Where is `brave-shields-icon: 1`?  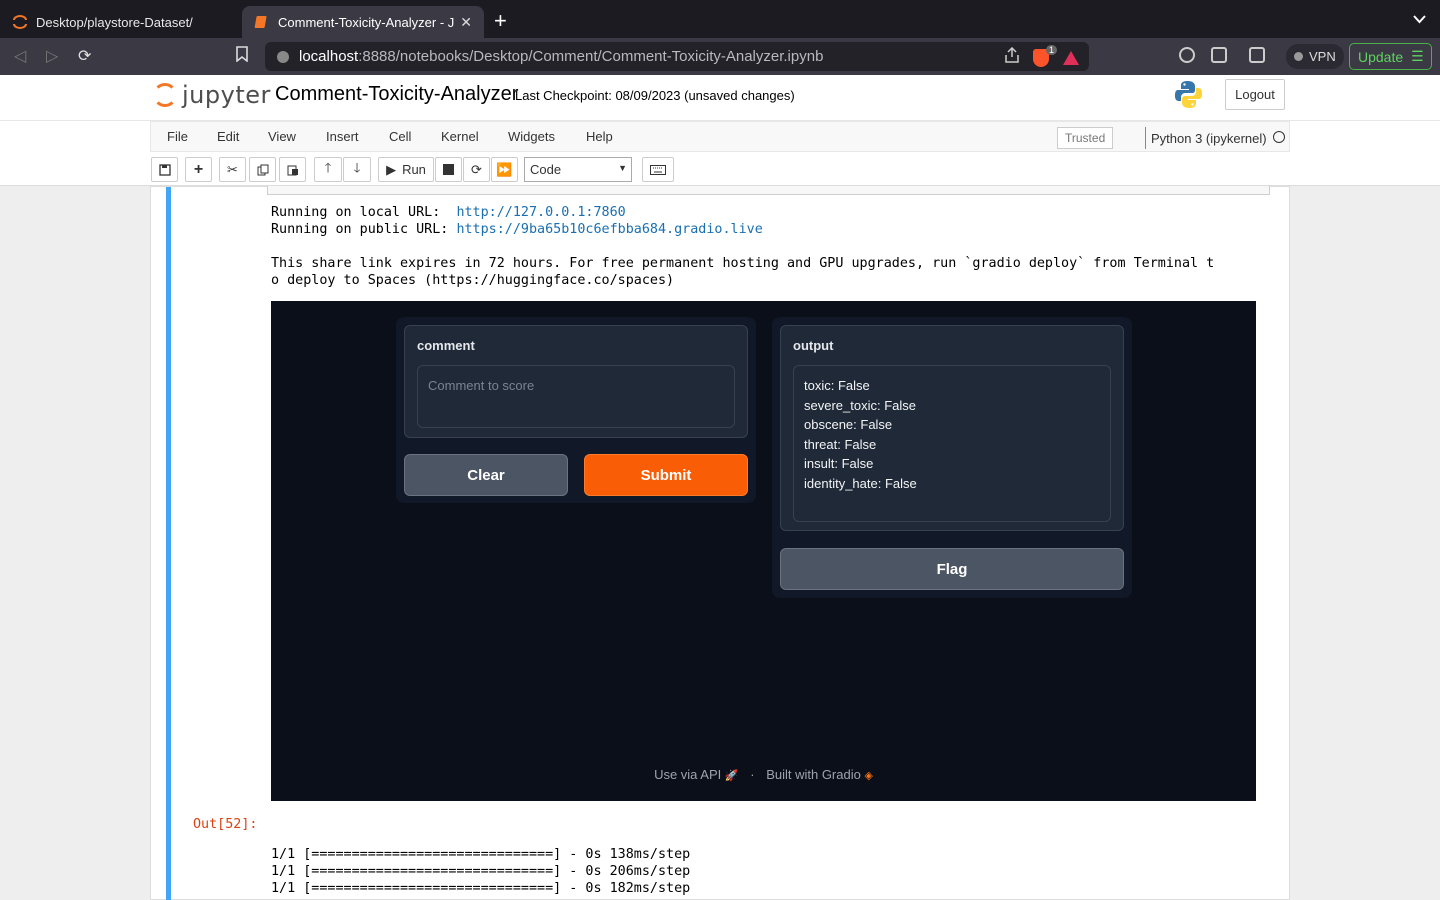
brave-shields-icon: 1 is located at coordinates (1045, 55).